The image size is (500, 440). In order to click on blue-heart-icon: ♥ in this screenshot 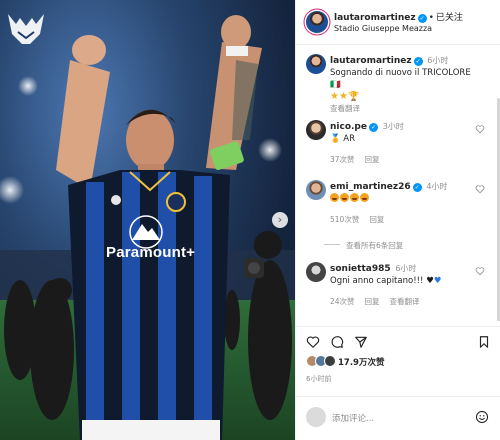, I will do `click(437, 281)`.